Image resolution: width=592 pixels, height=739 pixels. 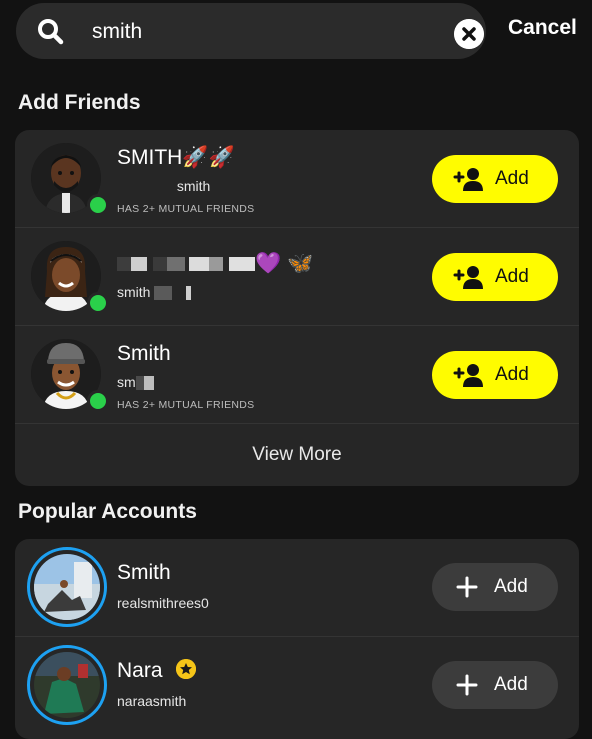 What do you see at coordinates (152, 701) in the screenshot?
I see `account-username: naraasmith` at bounding box center [152, 701].